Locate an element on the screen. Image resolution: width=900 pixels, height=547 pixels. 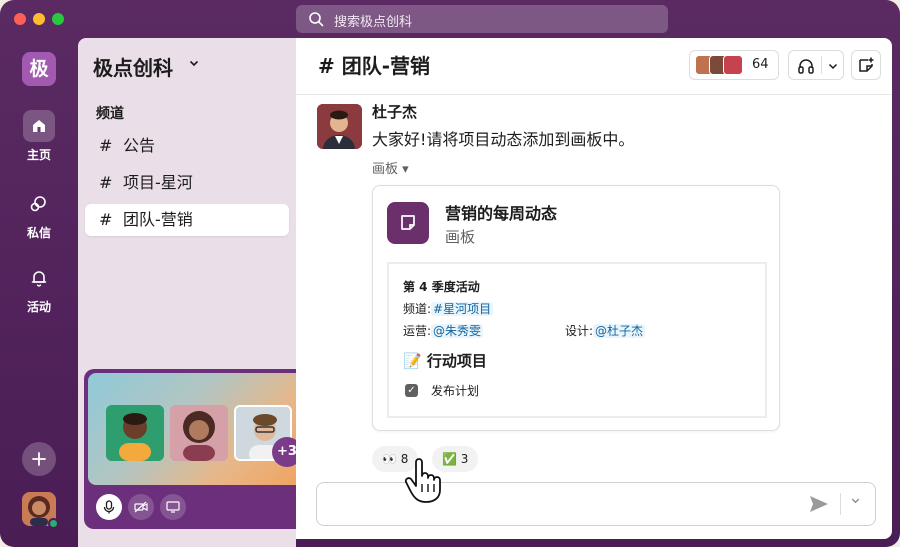
huddle-video-button is located at coordinates (141, 507).